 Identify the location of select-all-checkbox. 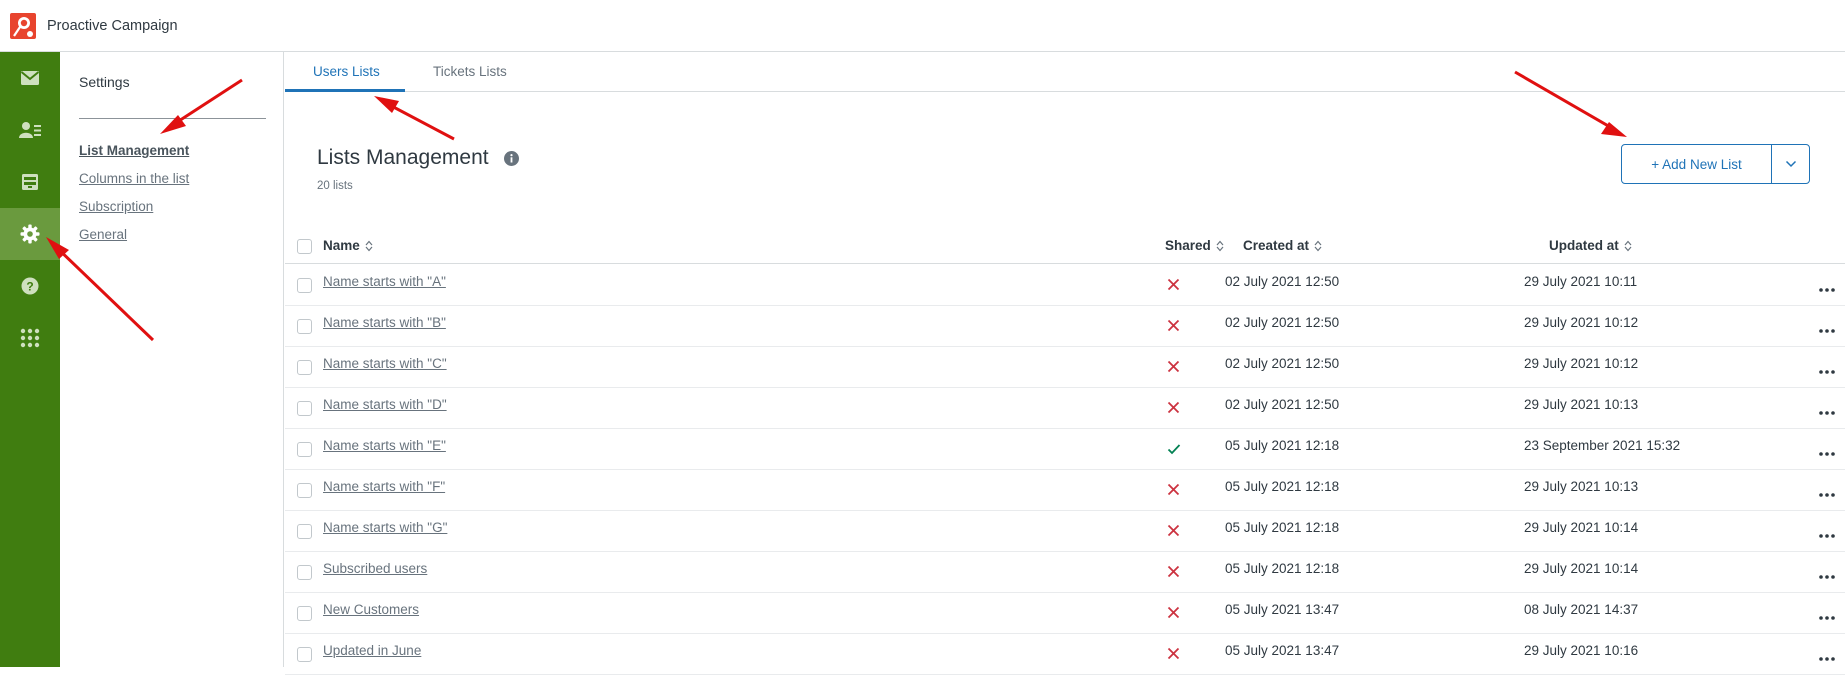
(304, 246).